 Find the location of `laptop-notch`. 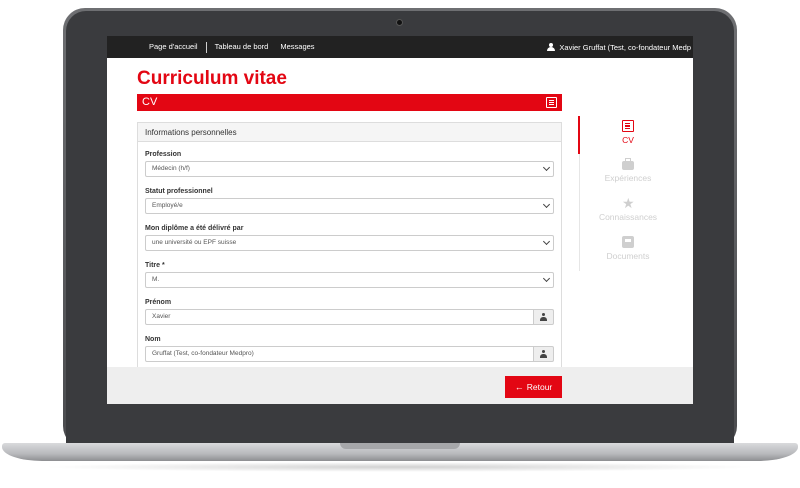

laptop-notch is located at coordinates (400, 446).